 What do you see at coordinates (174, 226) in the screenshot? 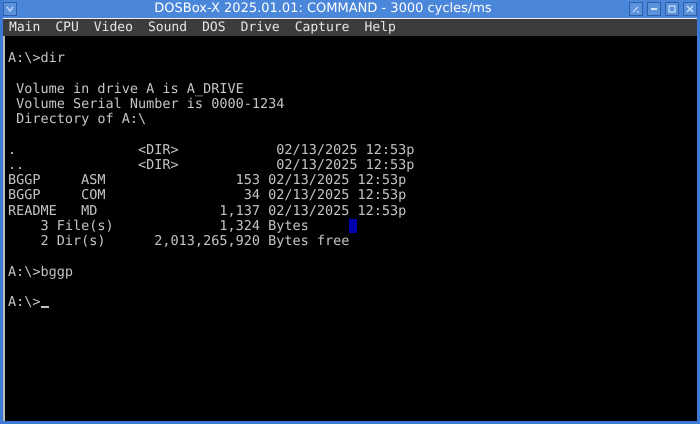
I see `terminal-line: 3 File(s) 1,324 Bytes` at bounding box center [174, 226].